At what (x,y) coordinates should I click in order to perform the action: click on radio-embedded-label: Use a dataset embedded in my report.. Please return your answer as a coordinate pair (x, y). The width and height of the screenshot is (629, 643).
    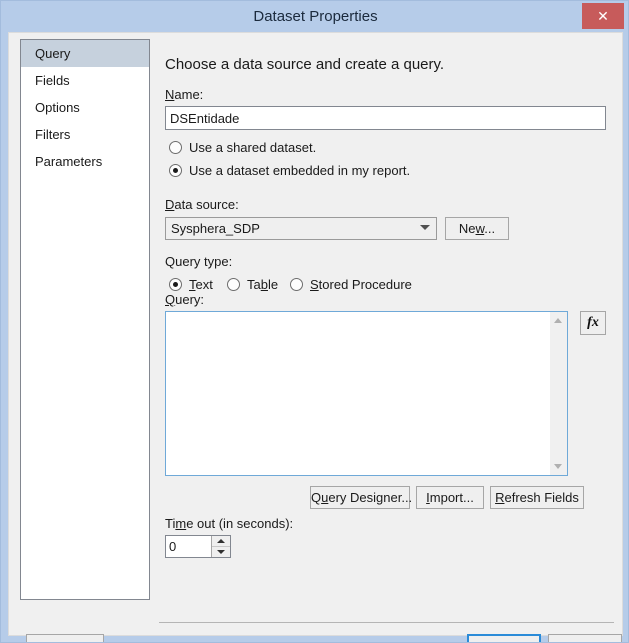
    Looking at the image, I should click on (300, 170).